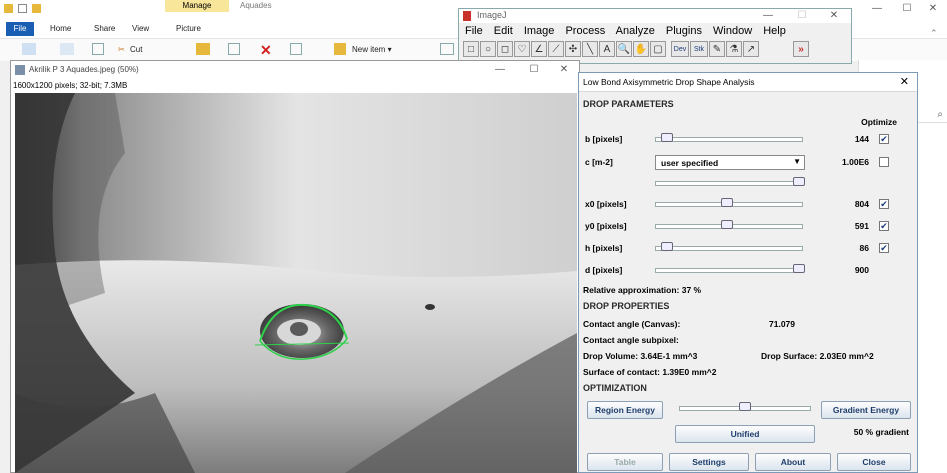 Image resolution: width=947 pixels, height=473 pixels. I want to click on context-tab-manage: Manage, so click(197, 6).